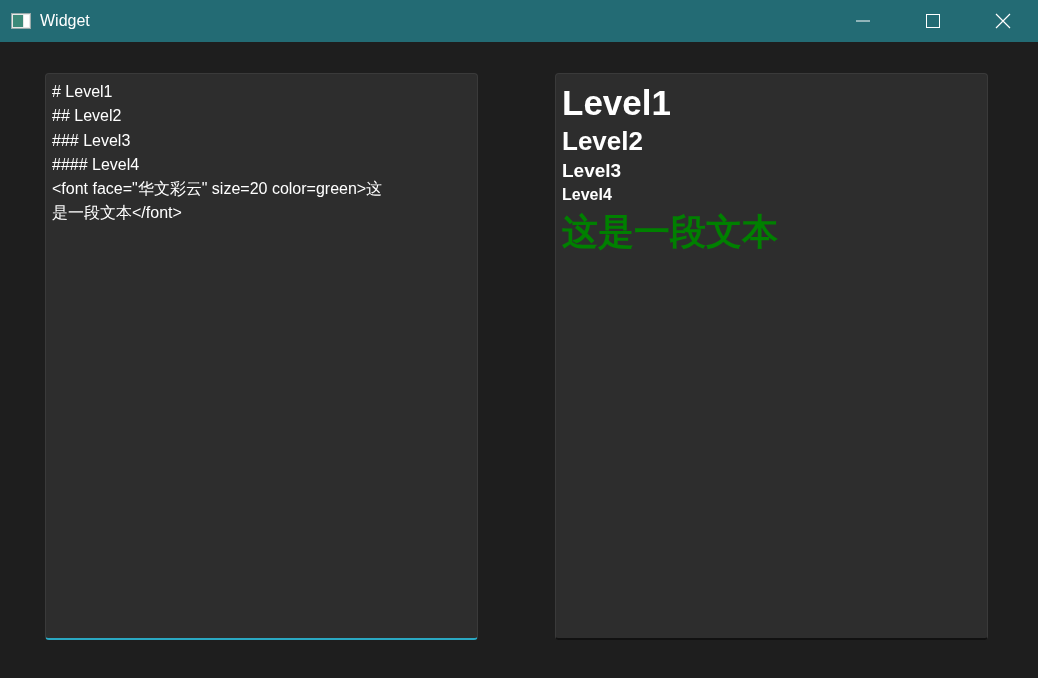 The width and height of the screenshot is (1038, 678). I want to click on code-line: # Level1, so click(83, 92).